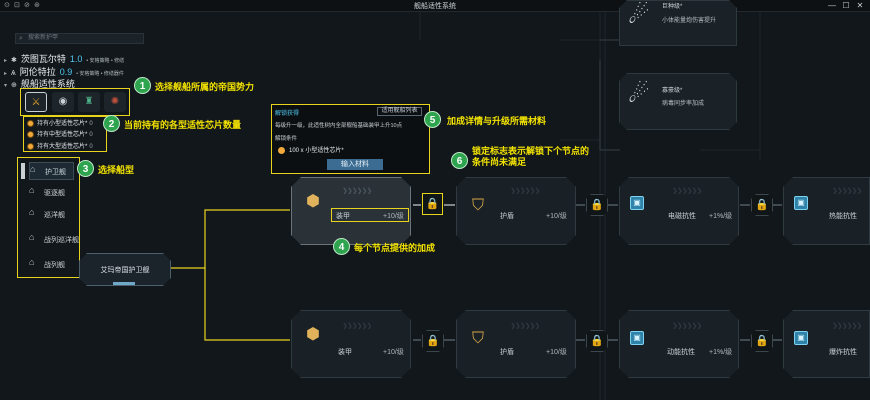 This screenshot has height=400, width=870. I want to click on empire-minmatar-icon: ✺, so click(115, 102).